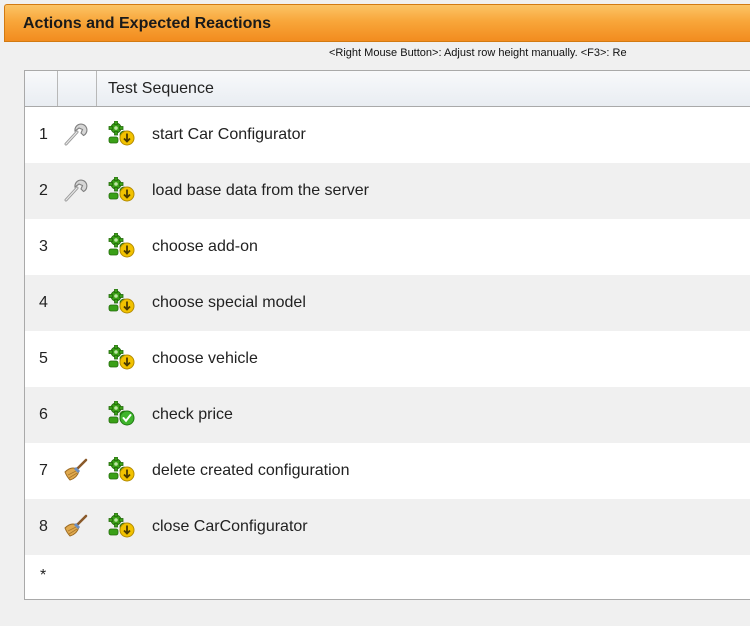 This screenshot has width=750, height=626. What do you see at coordinates (387, 247) in the screenshot?
I see `table-row: 3 choose add-on` at bounding box center [387, 247].